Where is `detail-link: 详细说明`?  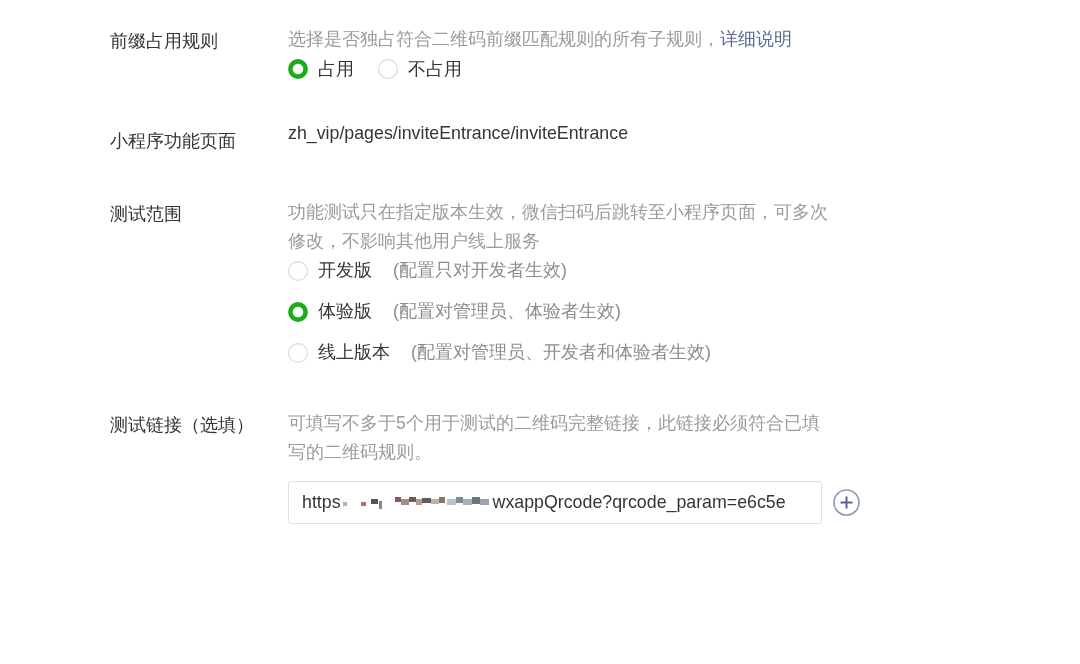 detail-link: 详细说明 is located at coordinates (756, 39).